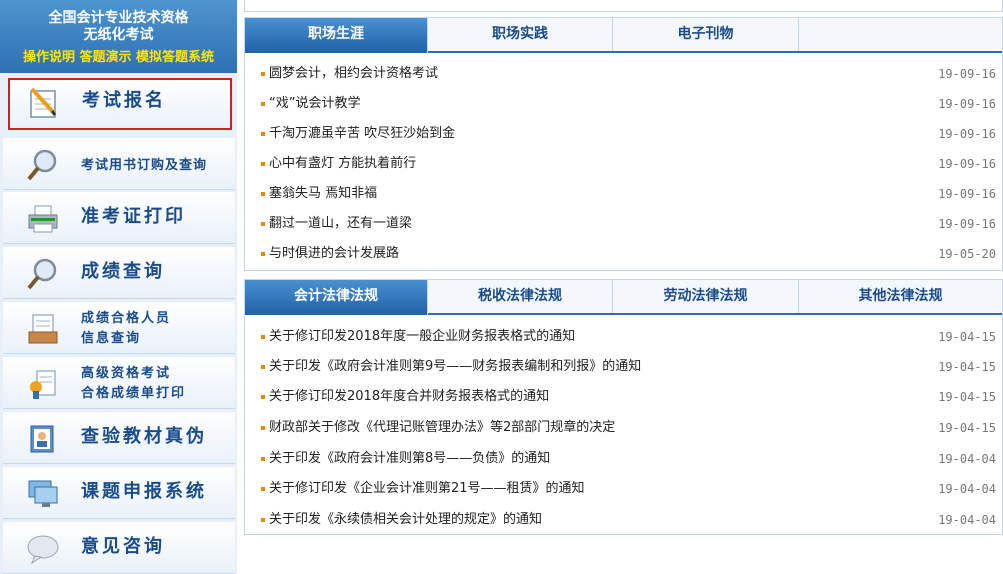 The height and width of the screenshot is (574, 1003). Describe the element at coordinates (623, 104) in the screenshot. I see `list-item: “戏”说会计教学 19-09-16` at that location.